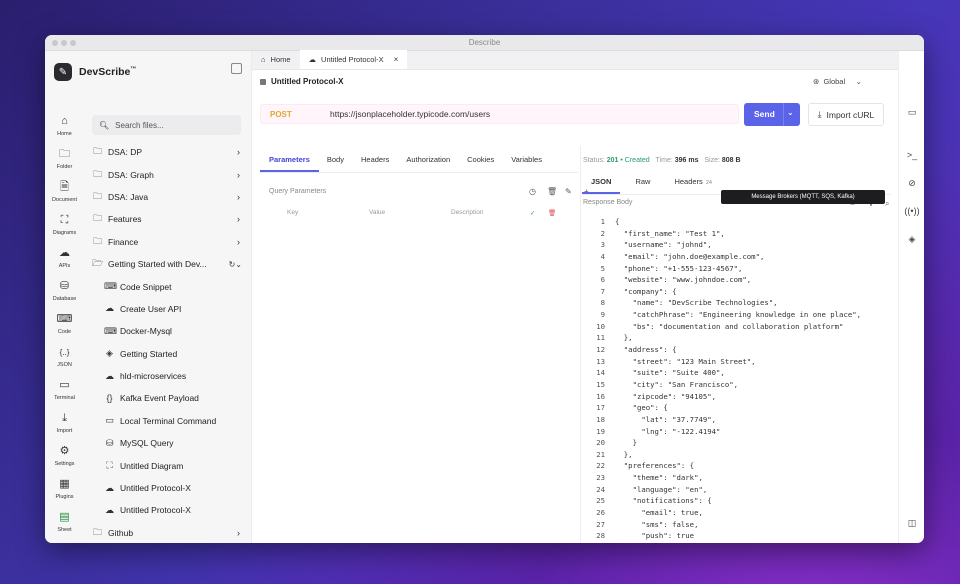  I want to click on tree-item: ⛶ Untitled Diagram, so click(168, 465).